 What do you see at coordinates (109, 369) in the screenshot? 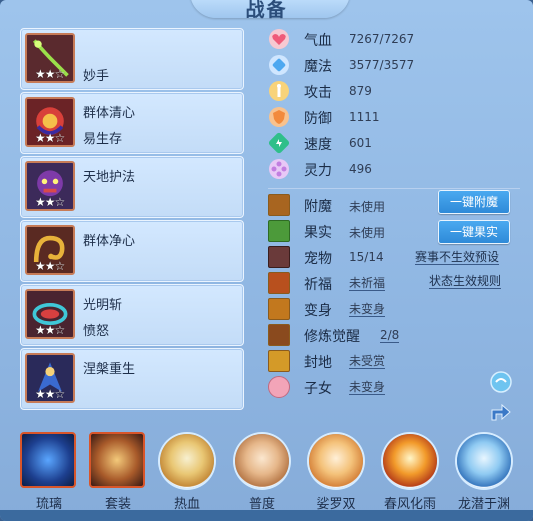
I see `skill-name: 涅槃重生` at bounding box center [109, 369].